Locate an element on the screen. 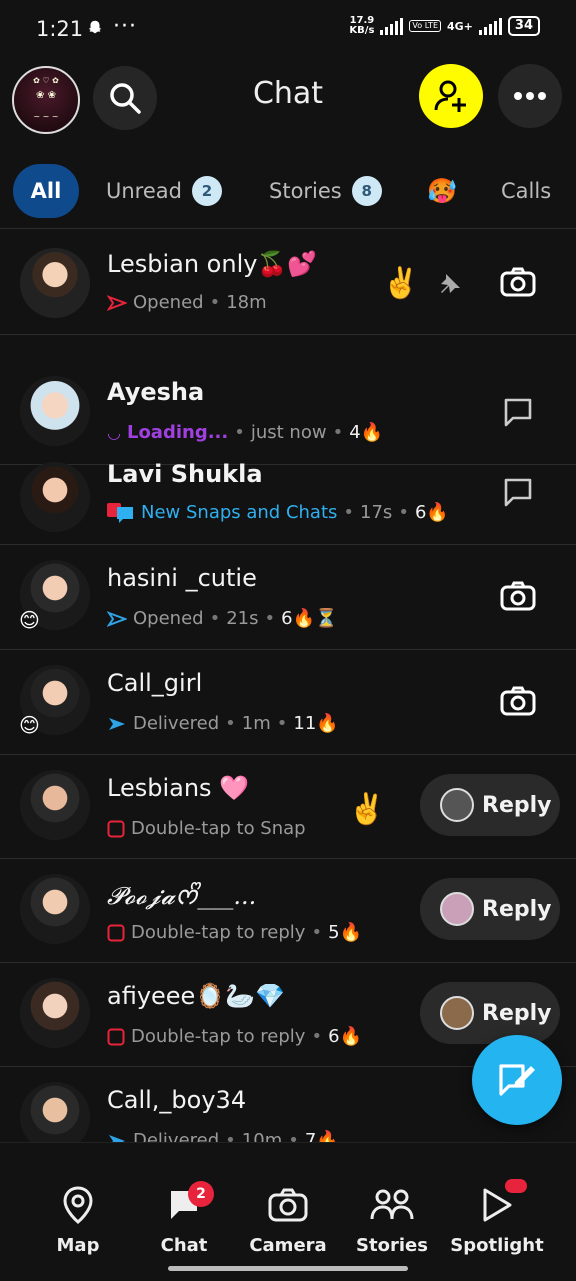 This screenshot has height=1281, width=576. nav-map: Map is located at coordinates (78, 1219).